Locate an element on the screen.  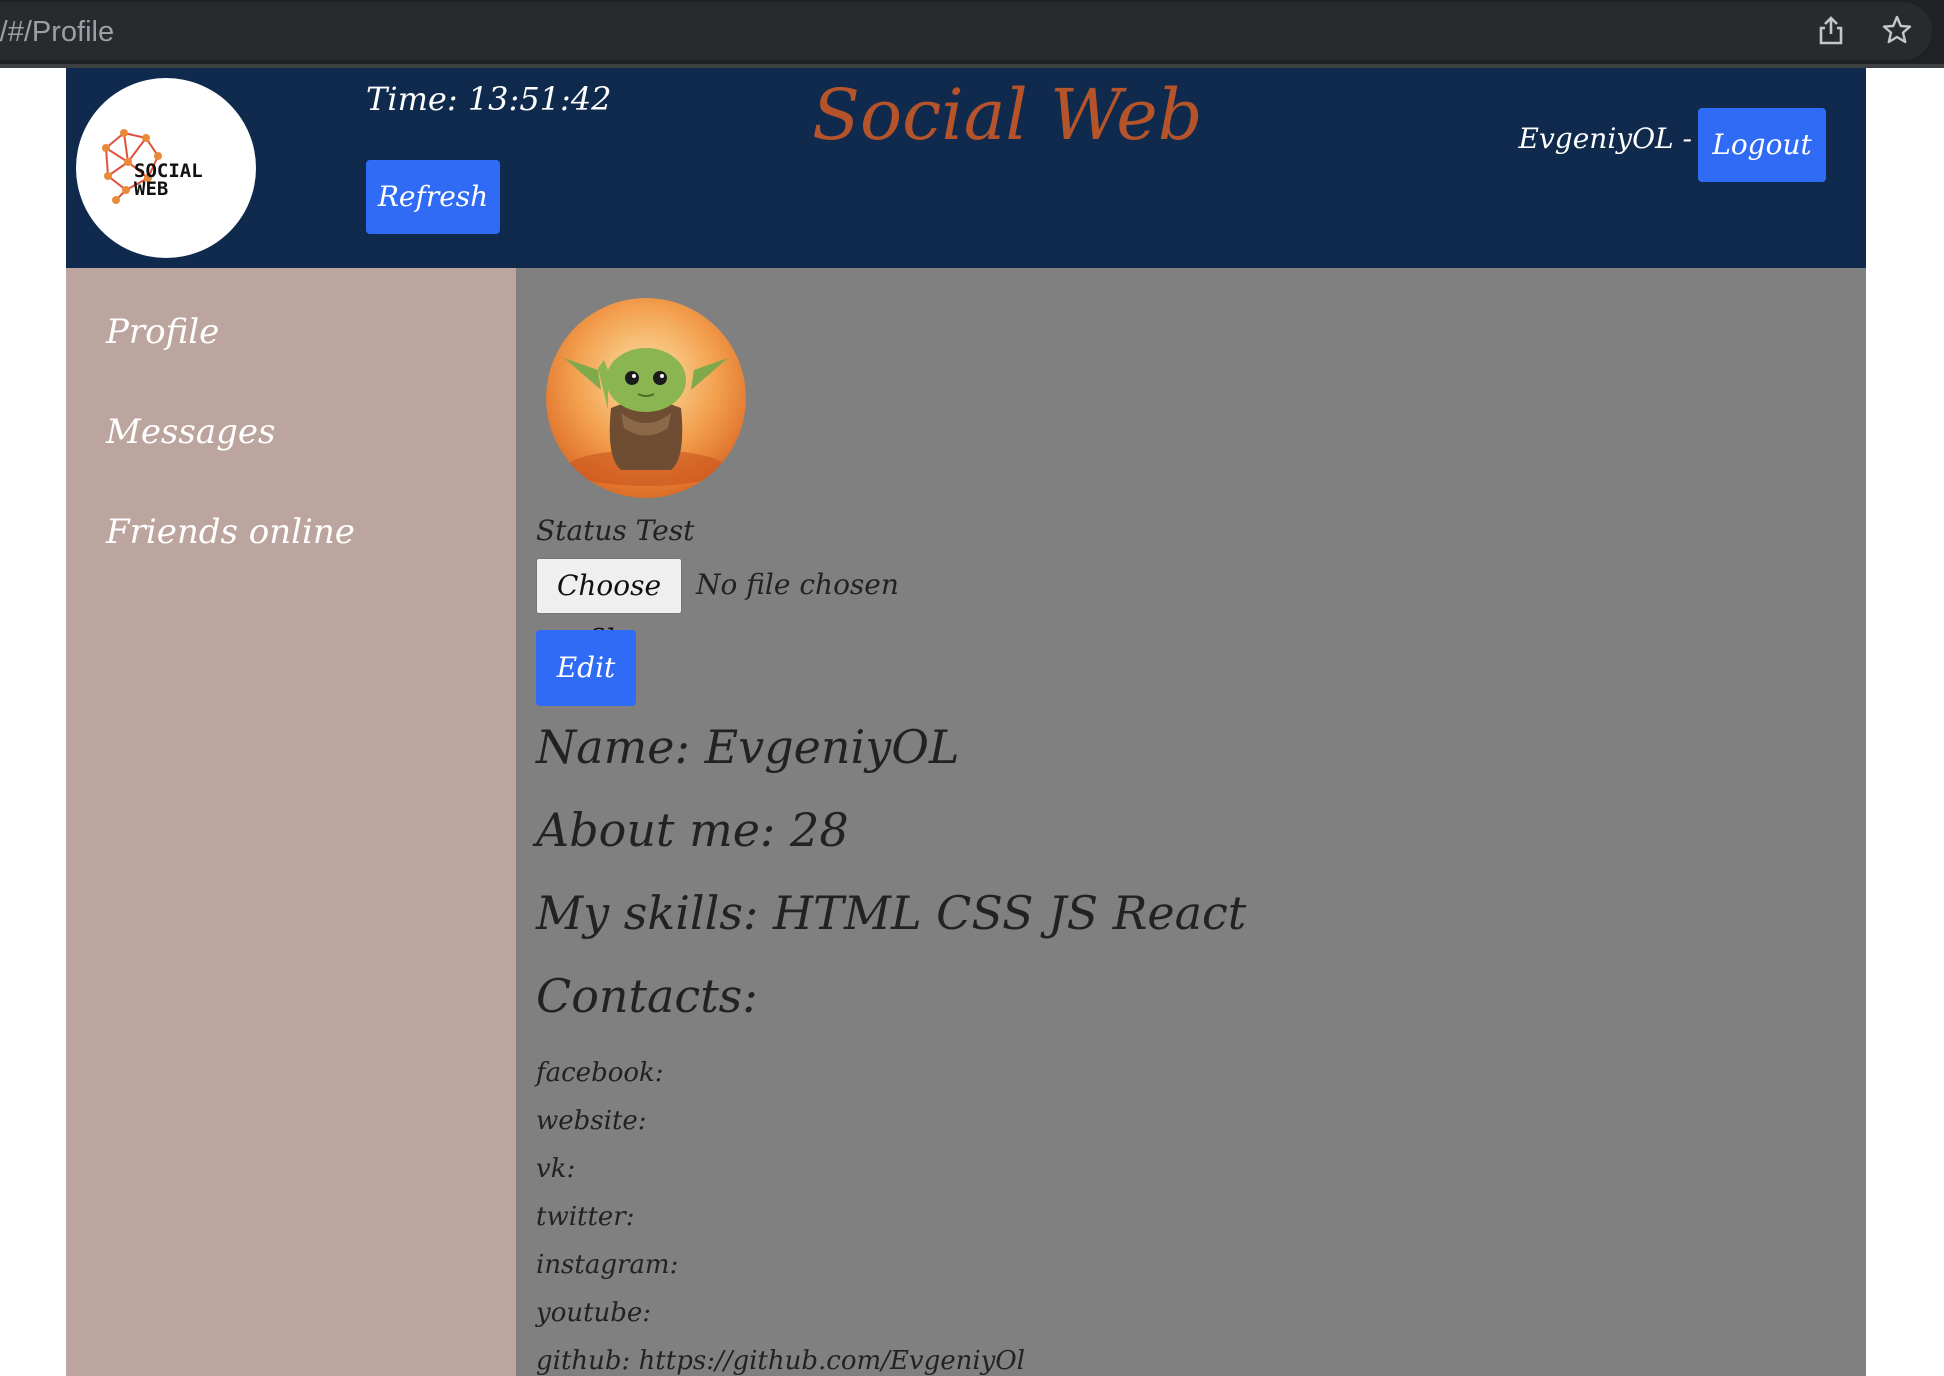
avatar is located at coordinates (646, 398).